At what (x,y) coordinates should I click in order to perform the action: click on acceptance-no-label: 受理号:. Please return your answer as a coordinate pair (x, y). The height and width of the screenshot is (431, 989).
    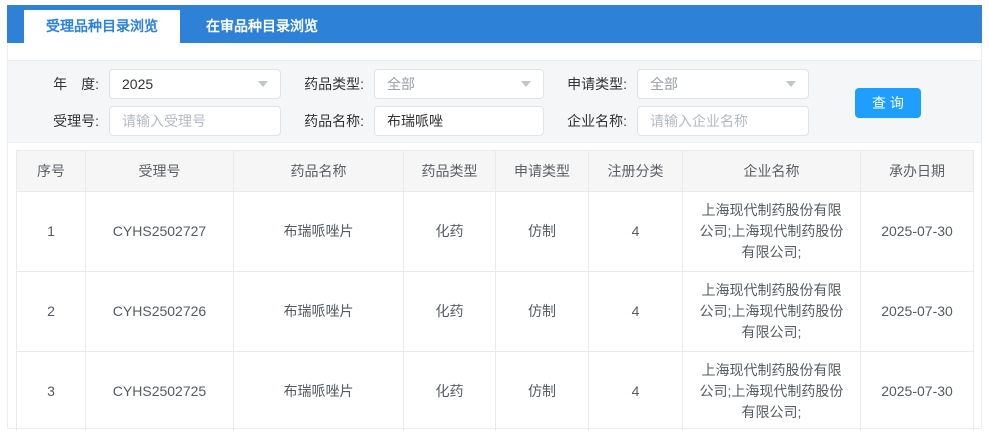
    Looking at the image, I should click on (76, 121).